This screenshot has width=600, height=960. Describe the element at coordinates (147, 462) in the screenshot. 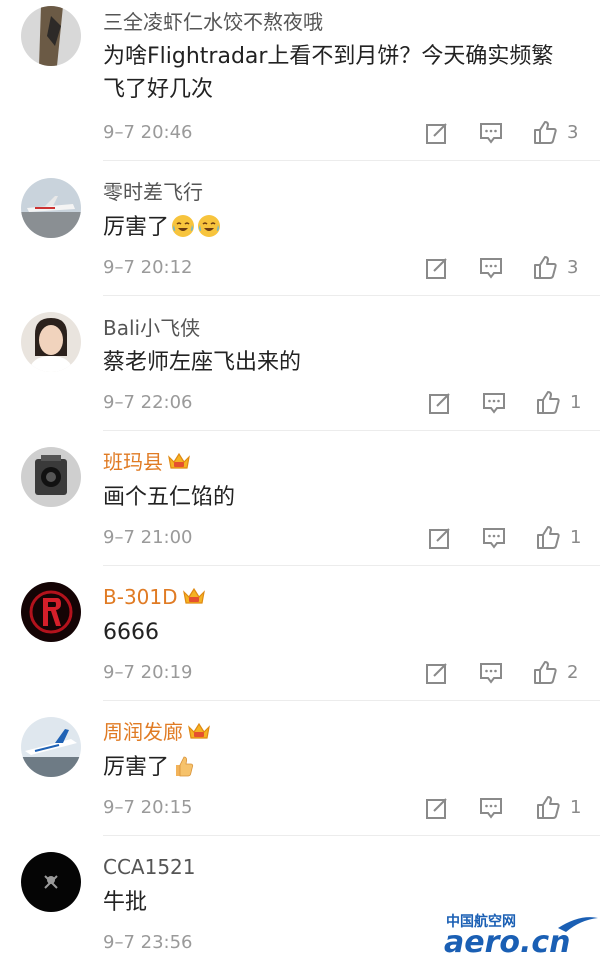

I see `username: 班玛县` at that location.